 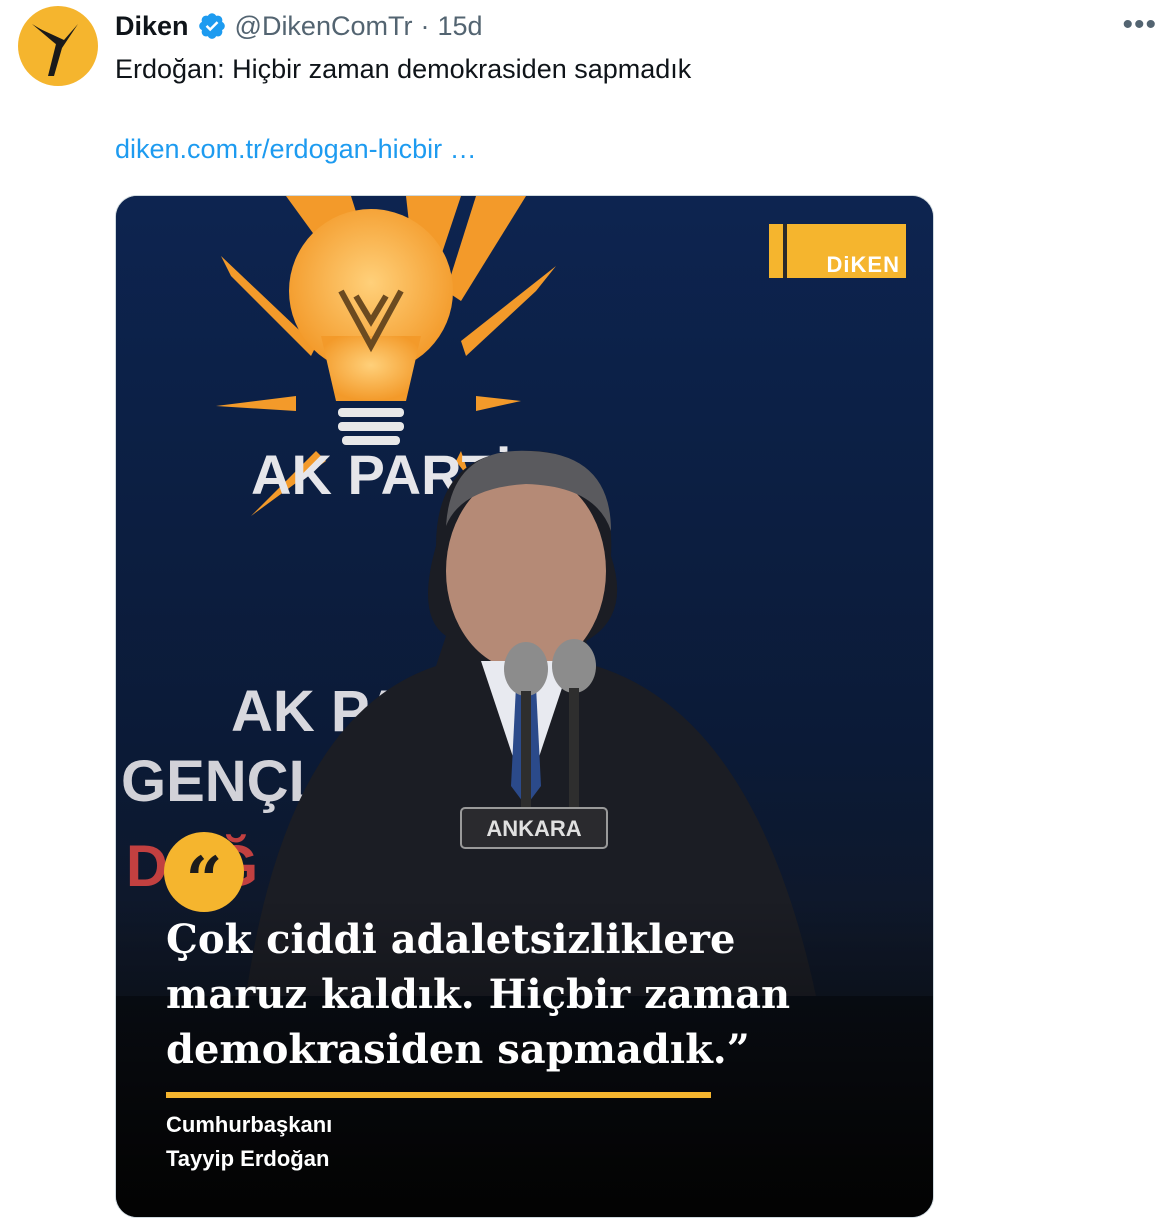 I want to click on tweet-header: Diken @DikenComTr · 15d, so click(x=299, y=26).